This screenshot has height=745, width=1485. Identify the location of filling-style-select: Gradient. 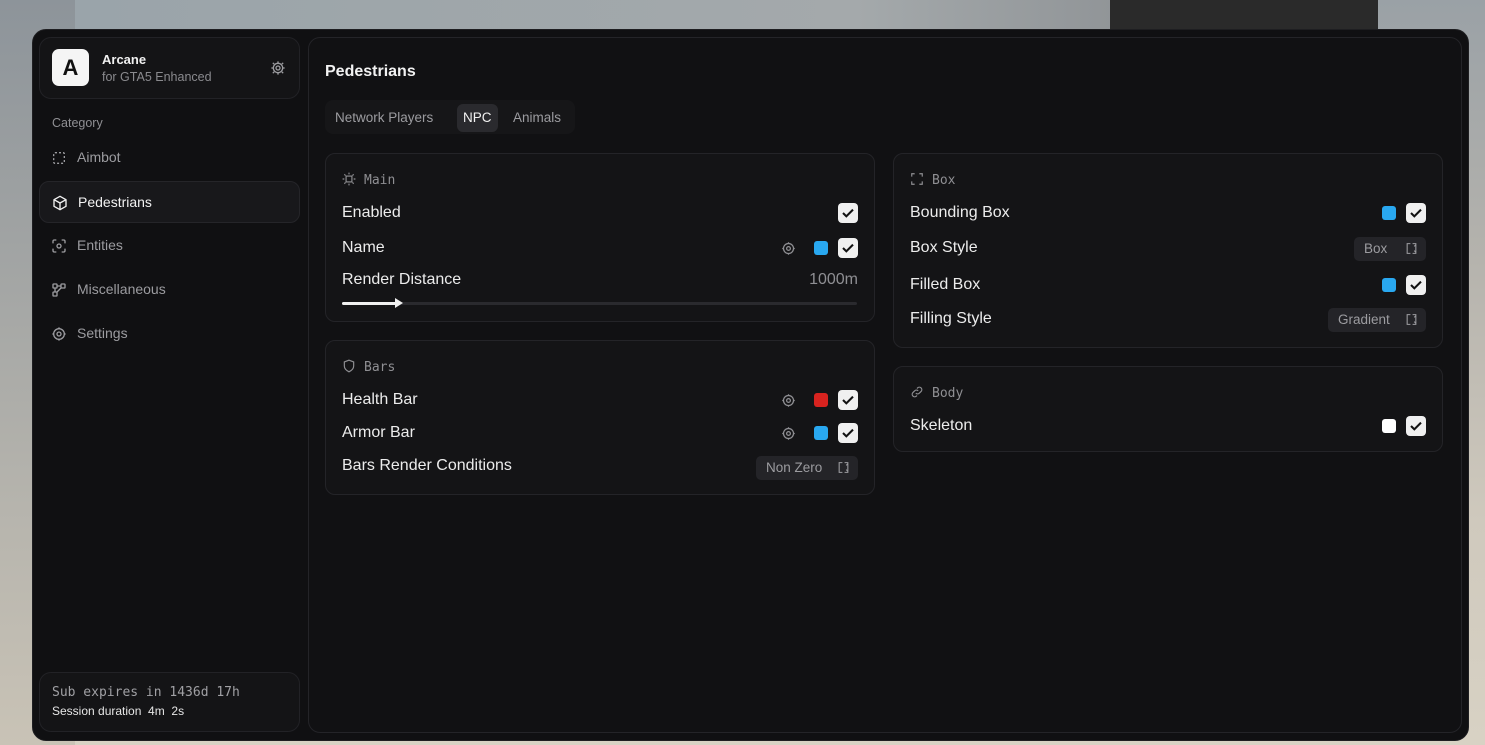
(1377, 320).